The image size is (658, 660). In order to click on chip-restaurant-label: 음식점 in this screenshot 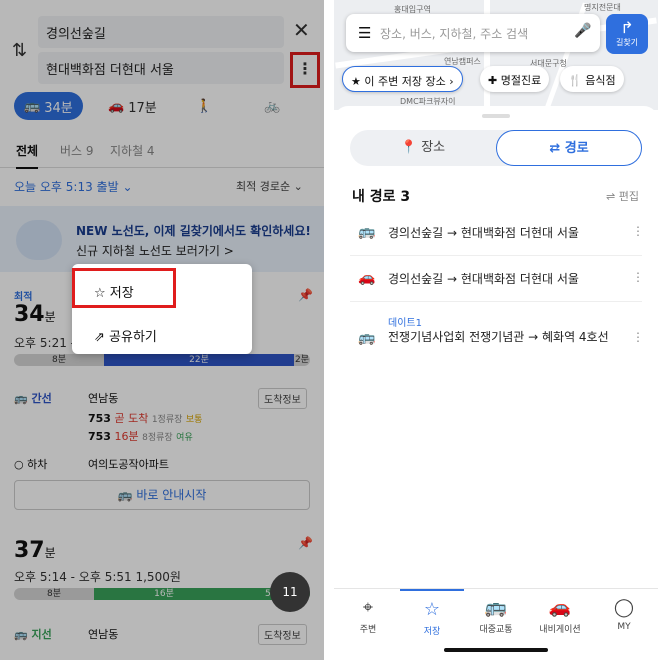, I will do `click(600, 80)`.